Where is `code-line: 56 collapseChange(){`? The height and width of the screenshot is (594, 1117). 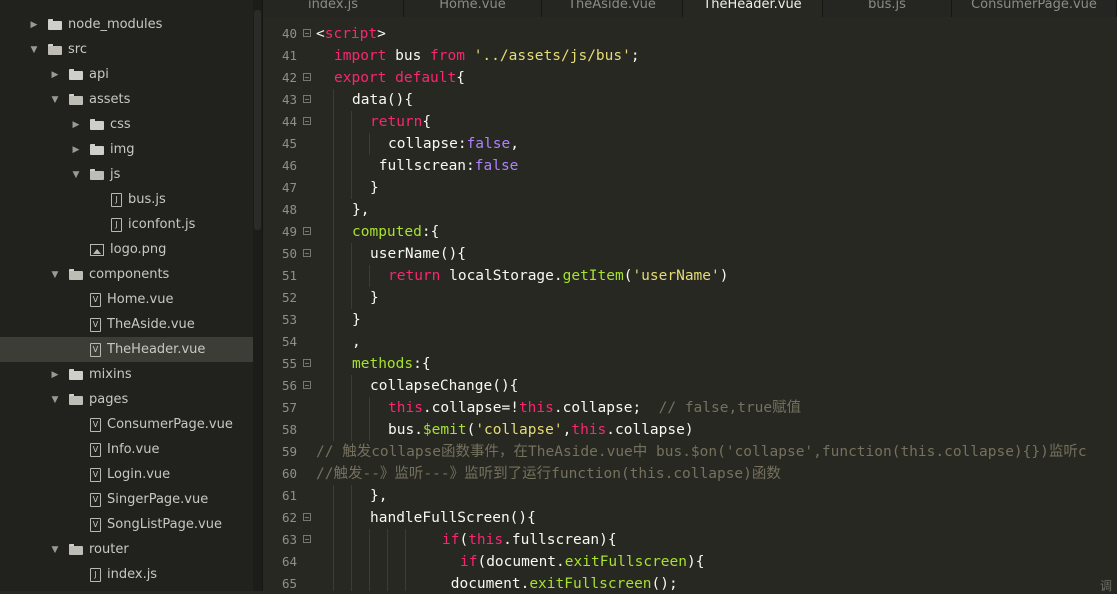
code-line: 56 collapseChange(){ is located at coordinates (690, 386).